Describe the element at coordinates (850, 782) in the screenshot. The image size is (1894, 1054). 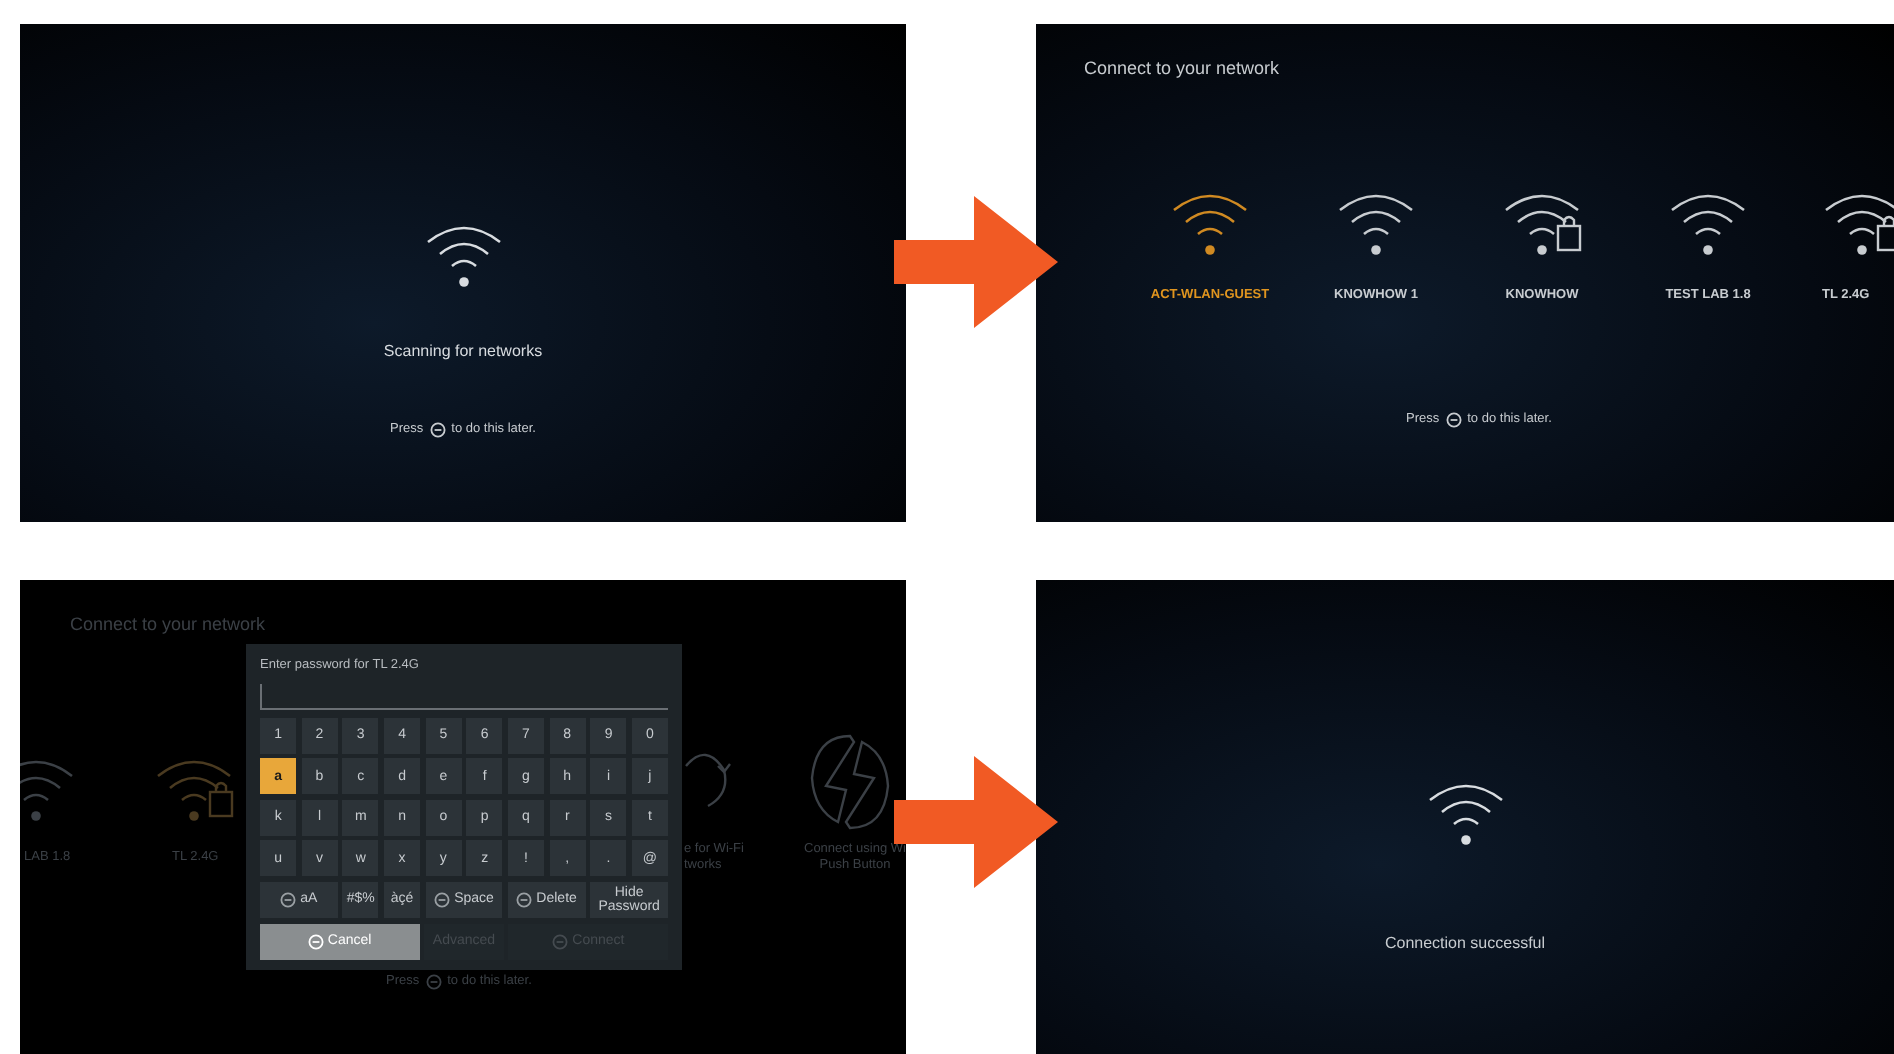
I see `wps-icon` at that location.